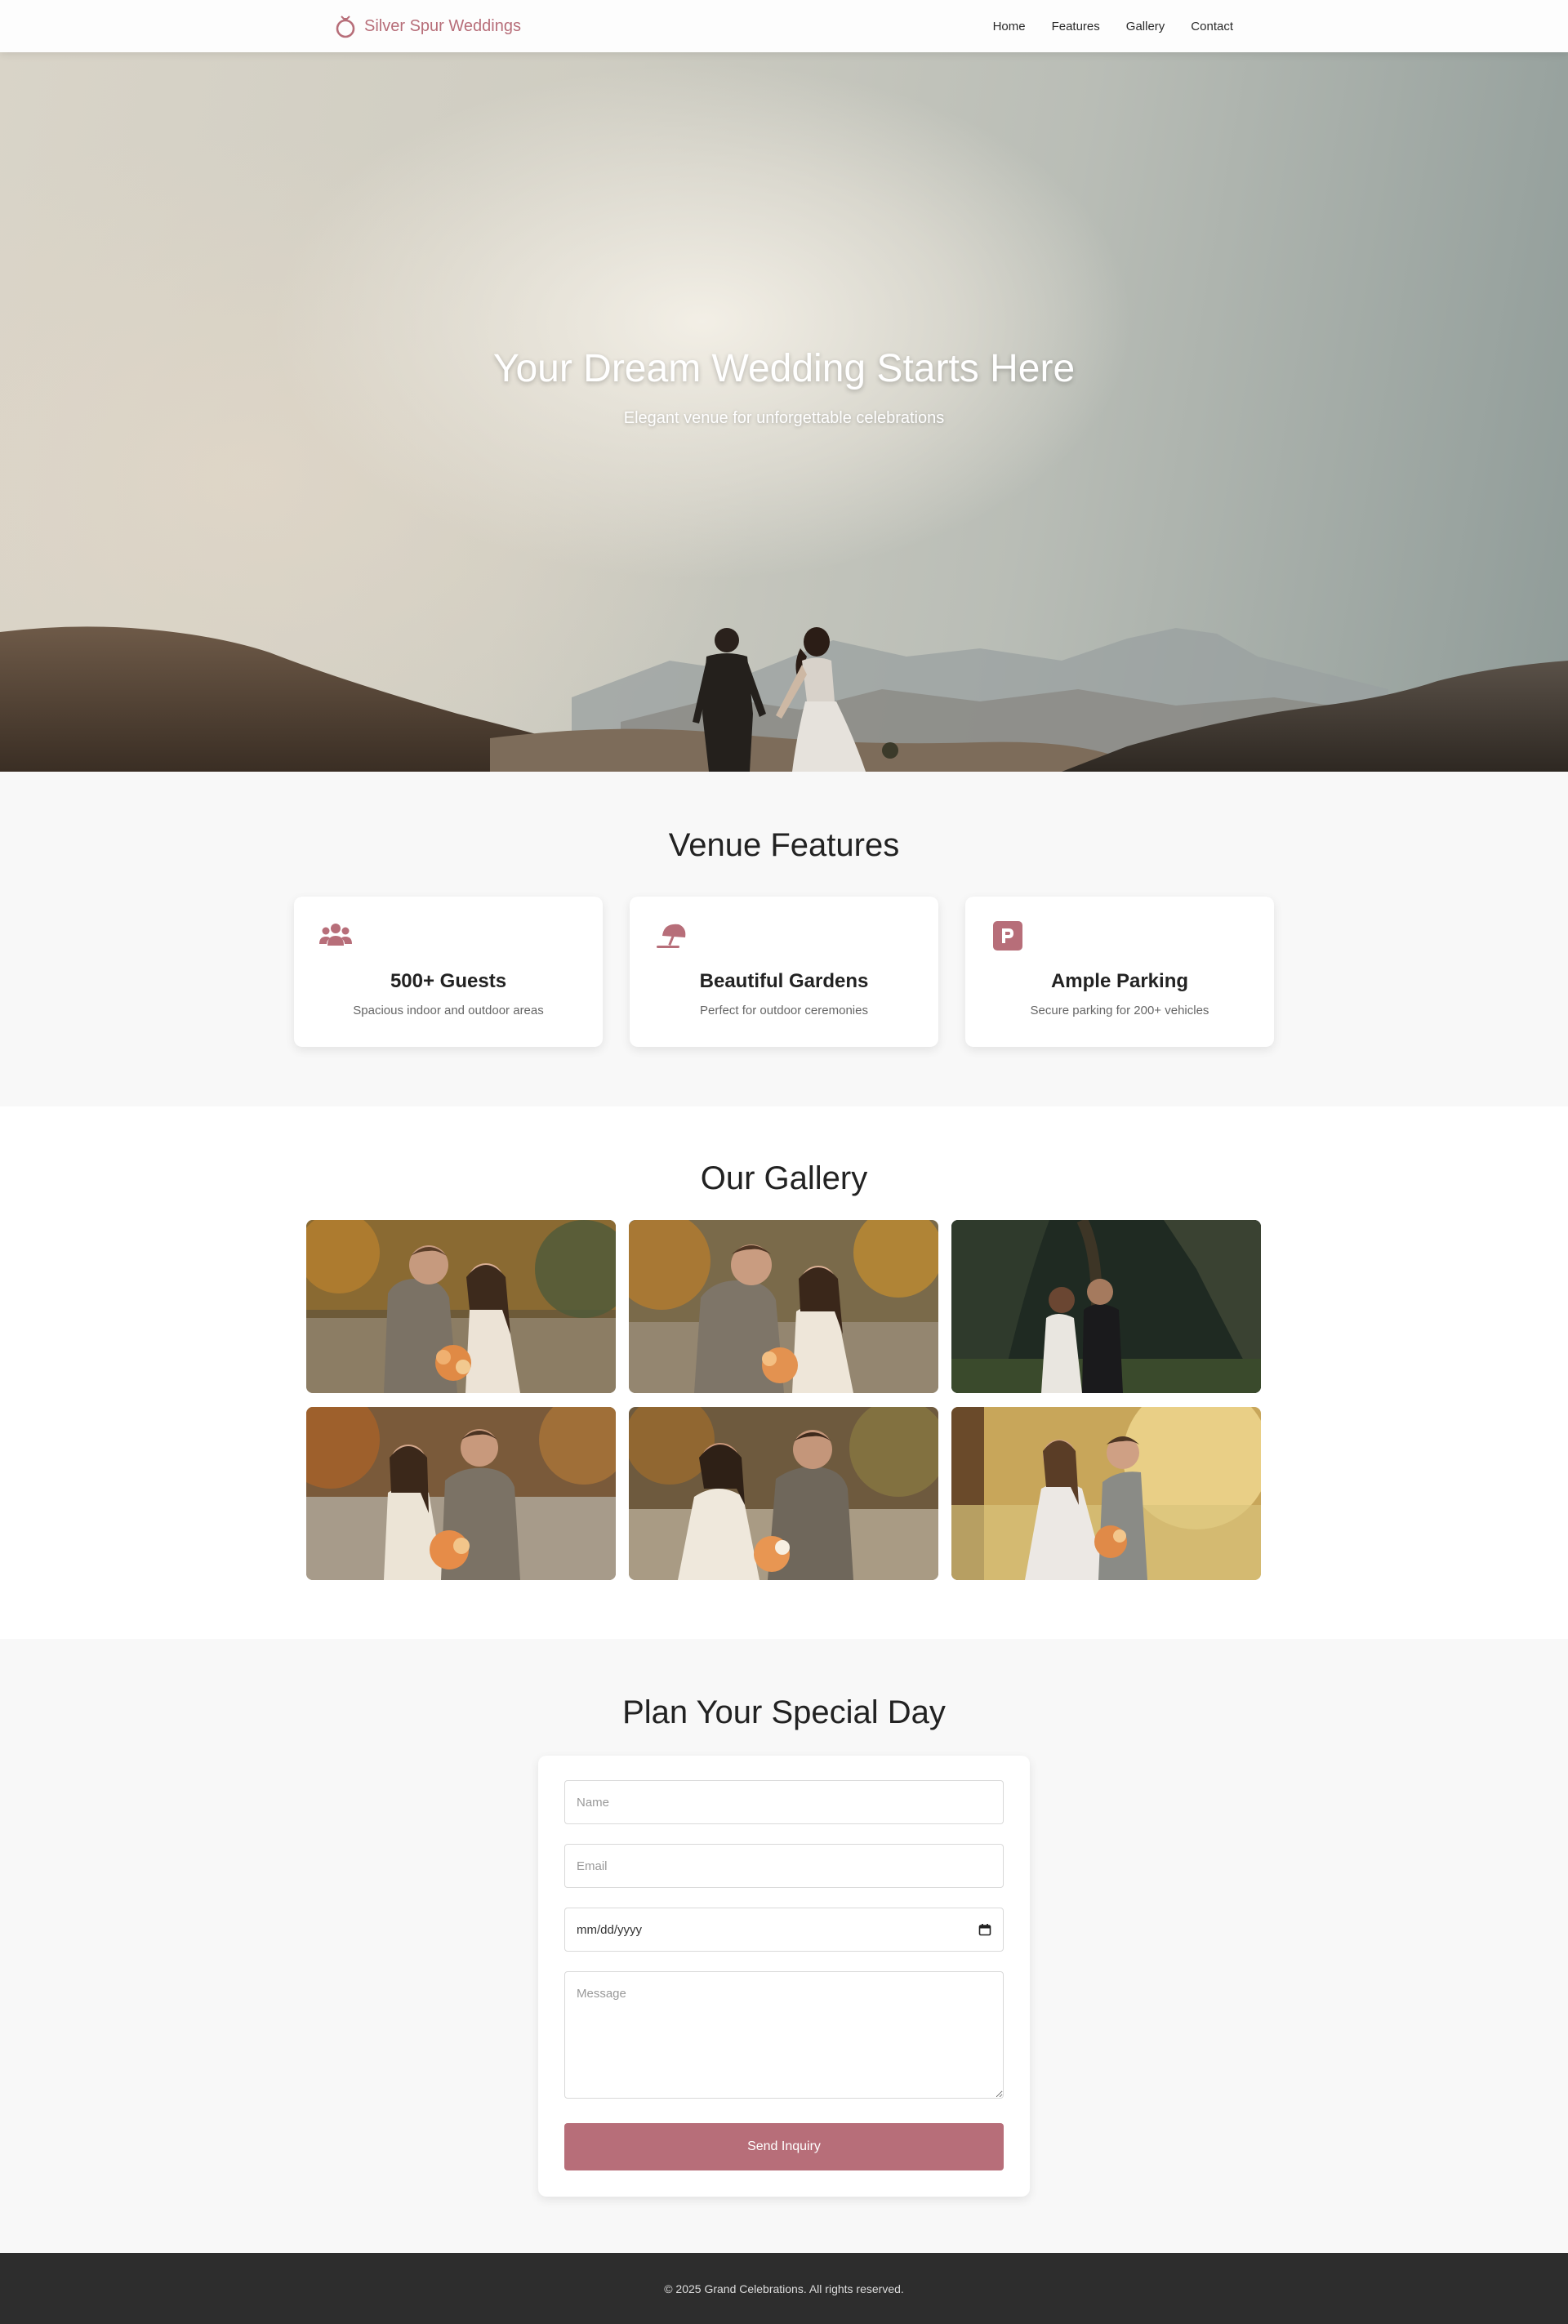  Describe the element at coordinates (335, 935) in the screenshot. I see `users-icon` at that location.